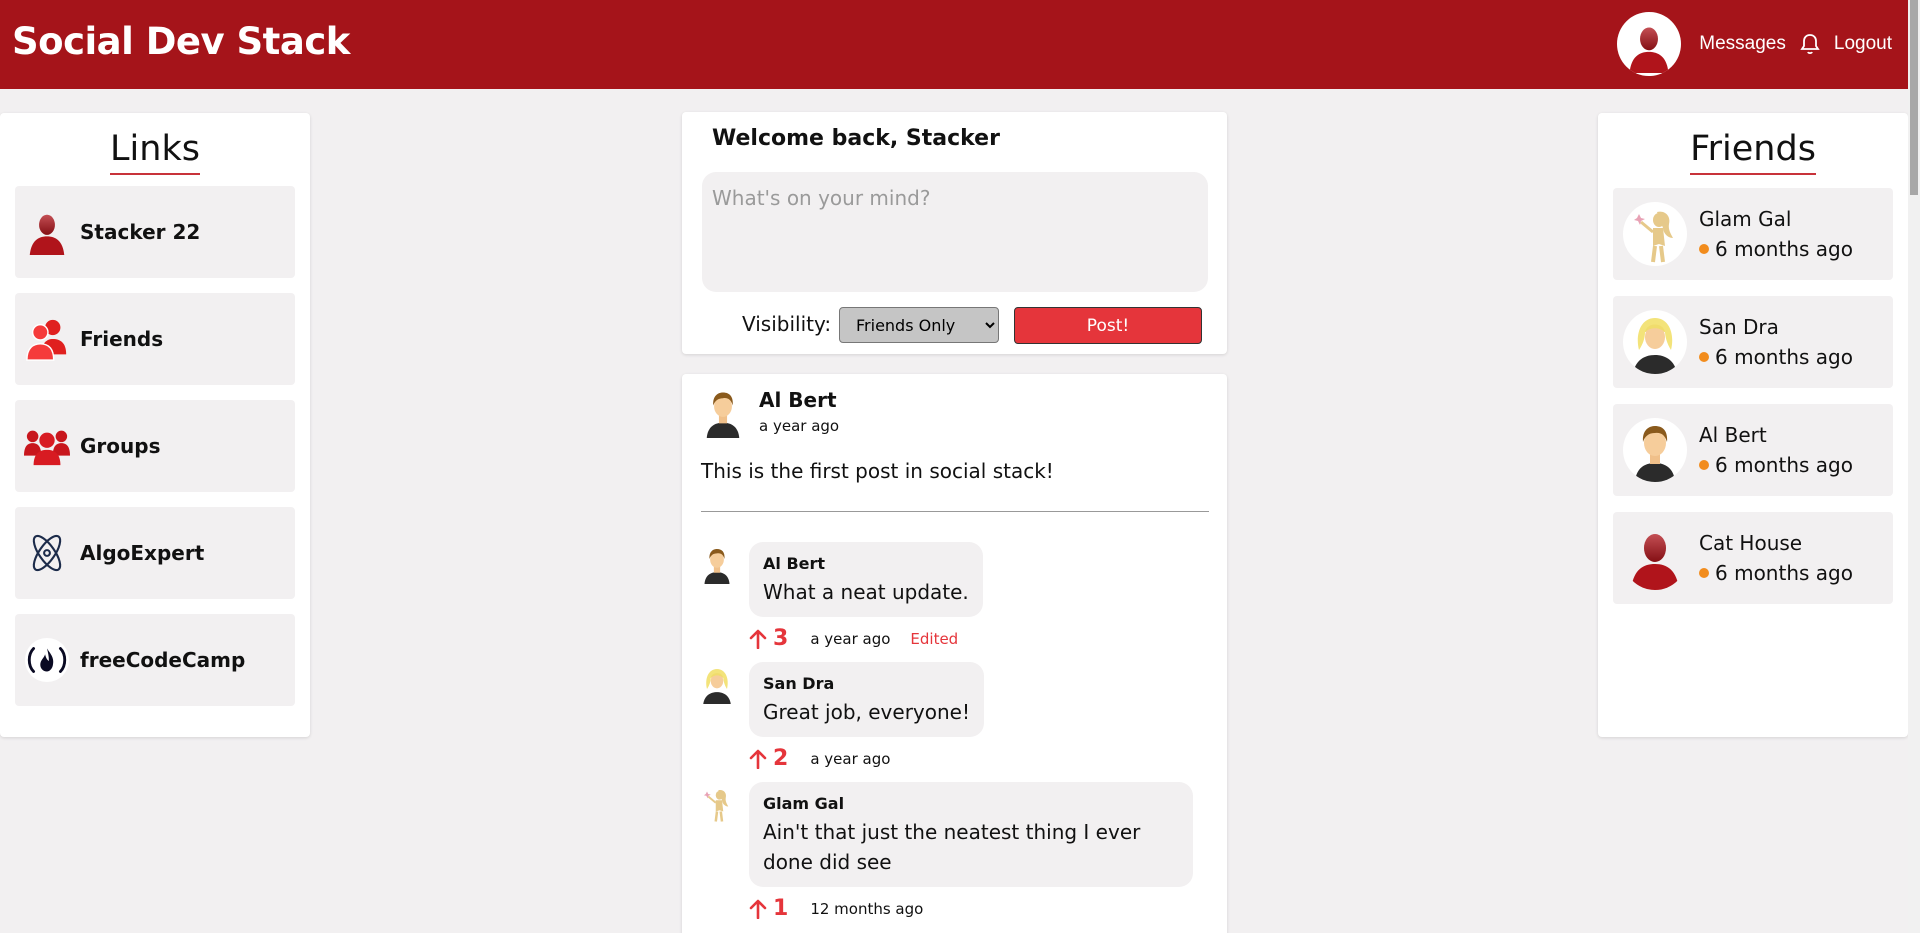  I want to click on vote-count: 1, so click(781, 908).